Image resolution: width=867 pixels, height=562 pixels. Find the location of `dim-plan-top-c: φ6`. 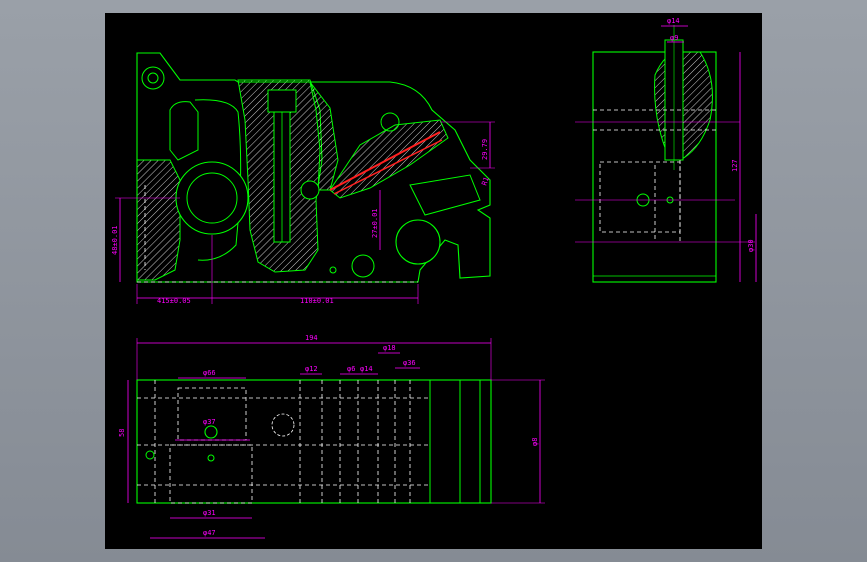

dim-plan-top-c: φ6 is located at coordinates (351, 369).